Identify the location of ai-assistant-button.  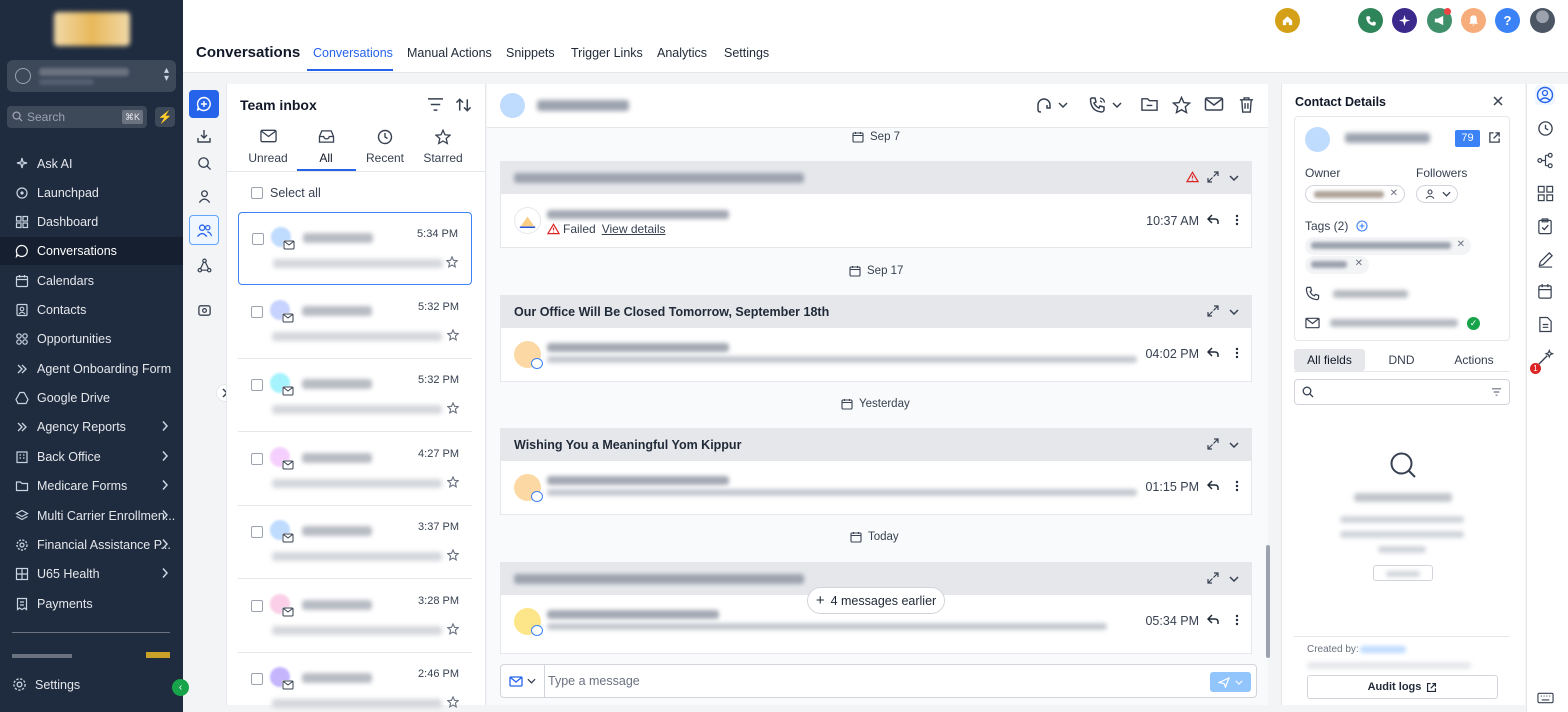
(1404, 20).